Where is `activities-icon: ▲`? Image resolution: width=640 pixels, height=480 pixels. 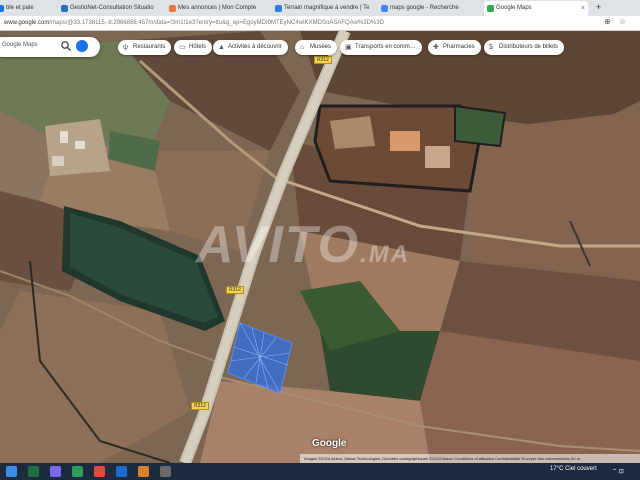 activities-icon: ▲ is located at coordinates (221, 47).